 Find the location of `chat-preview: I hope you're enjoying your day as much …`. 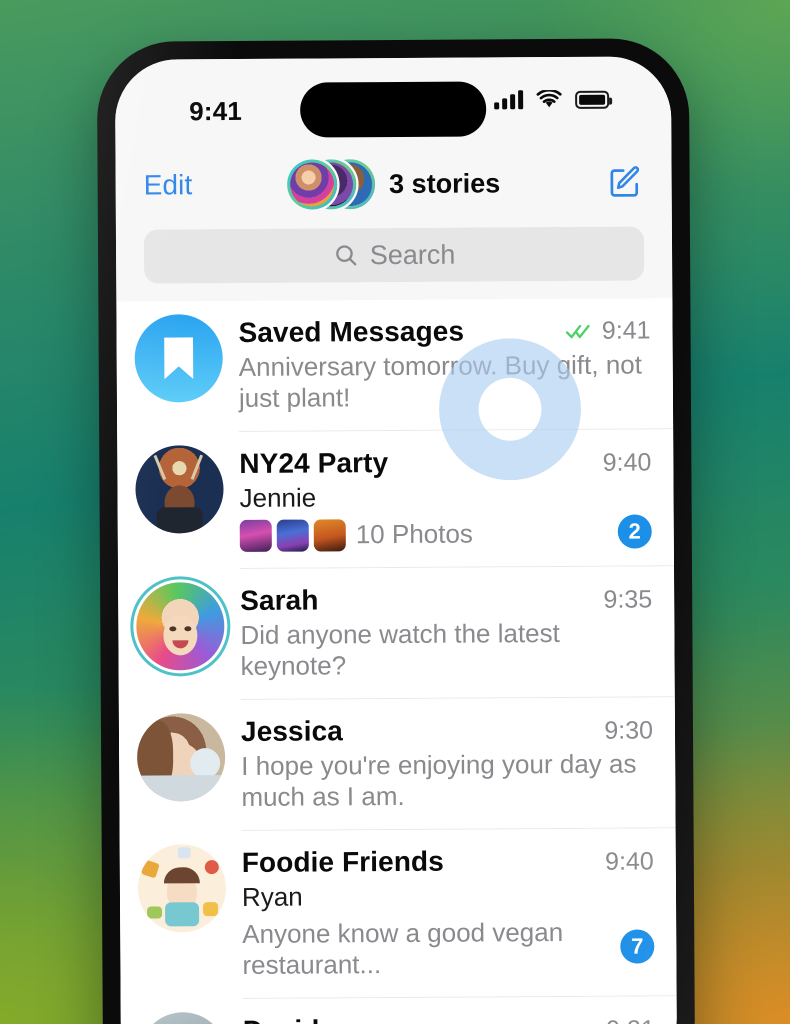

chat-preview: I hope you're enjoying your day as much … is located at coordinates (439, 780).